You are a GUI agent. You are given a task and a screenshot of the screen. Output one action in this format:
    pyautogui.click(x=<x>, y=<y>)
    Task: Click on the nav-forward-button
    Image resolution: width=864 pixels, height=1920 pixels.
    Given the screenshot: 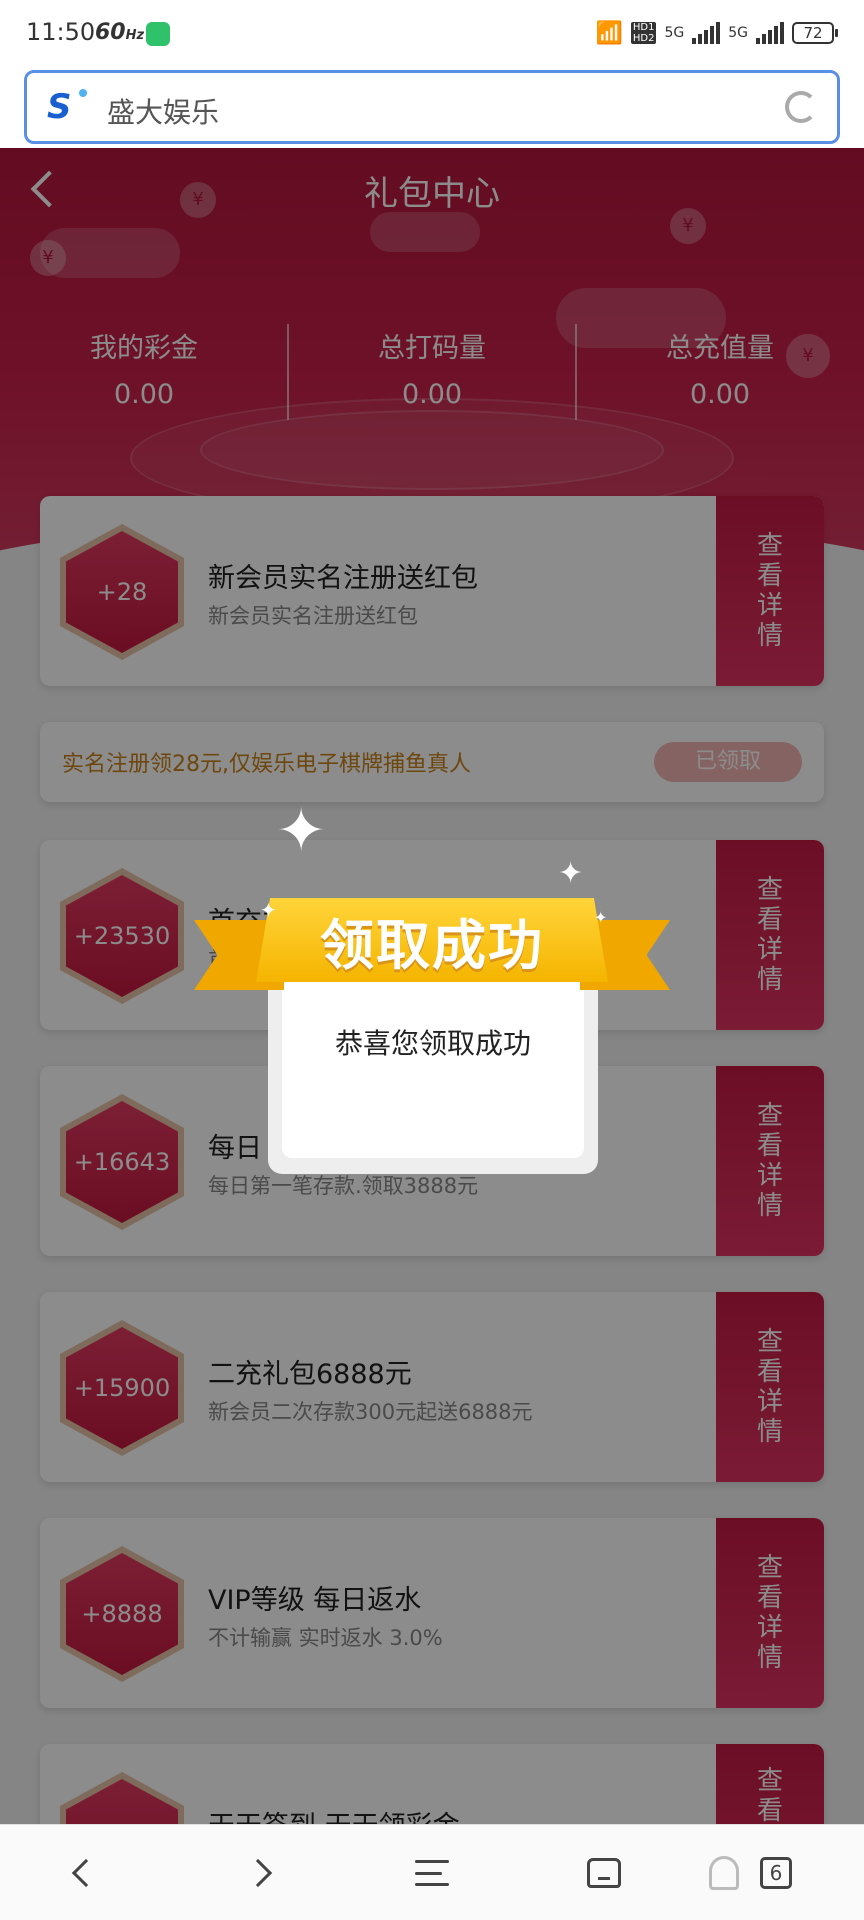 What is the action you would take?
    pyautogui.click(x=258, y=1873)
    